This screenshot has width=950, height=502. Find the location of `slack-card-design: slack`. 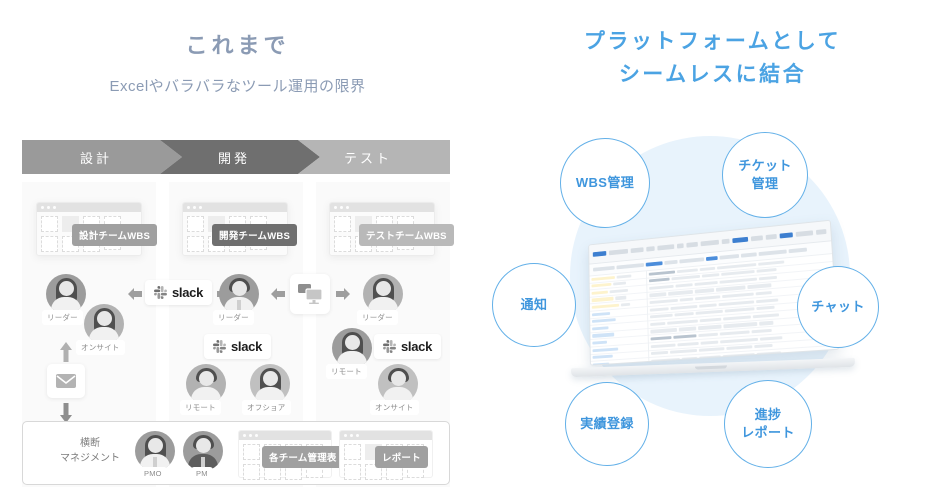

slack-card-design: slack is located at coordinates (179, 292).